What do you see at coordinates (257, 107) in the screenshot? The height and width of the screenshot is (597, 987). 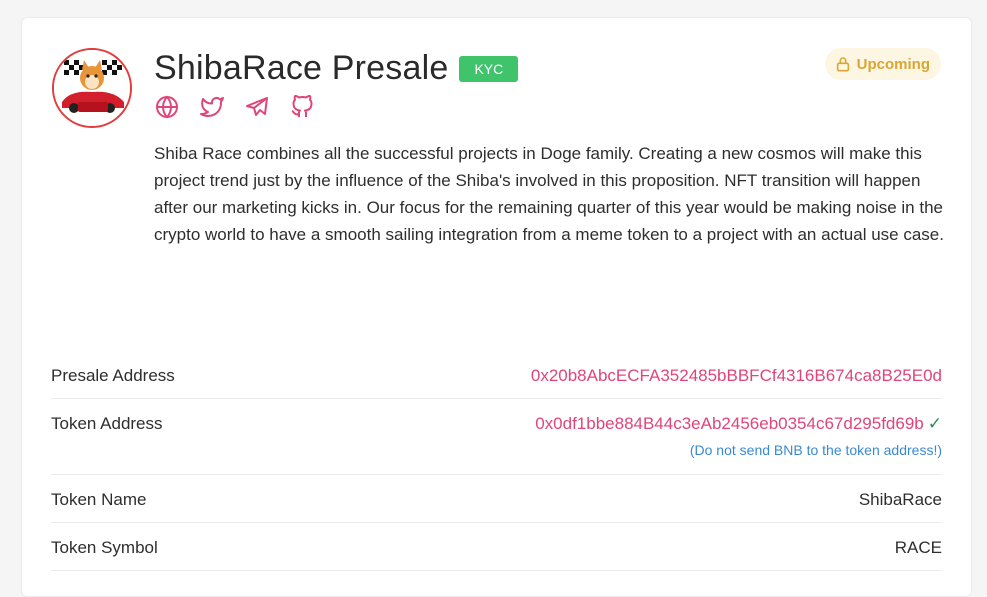 I see `telegram-icon` at bounding box center [257, 107].